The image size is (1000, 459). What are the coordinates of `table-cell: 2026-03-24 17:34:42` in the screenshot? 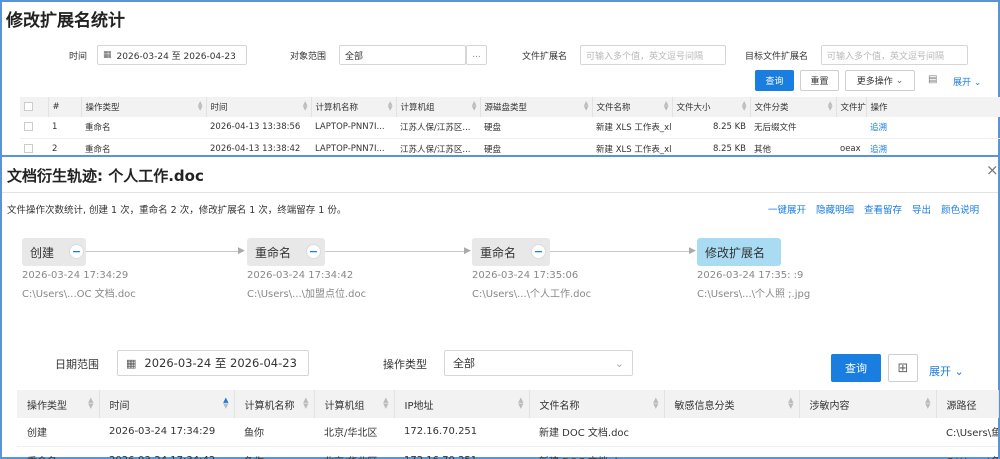 It's located at (166, 452).